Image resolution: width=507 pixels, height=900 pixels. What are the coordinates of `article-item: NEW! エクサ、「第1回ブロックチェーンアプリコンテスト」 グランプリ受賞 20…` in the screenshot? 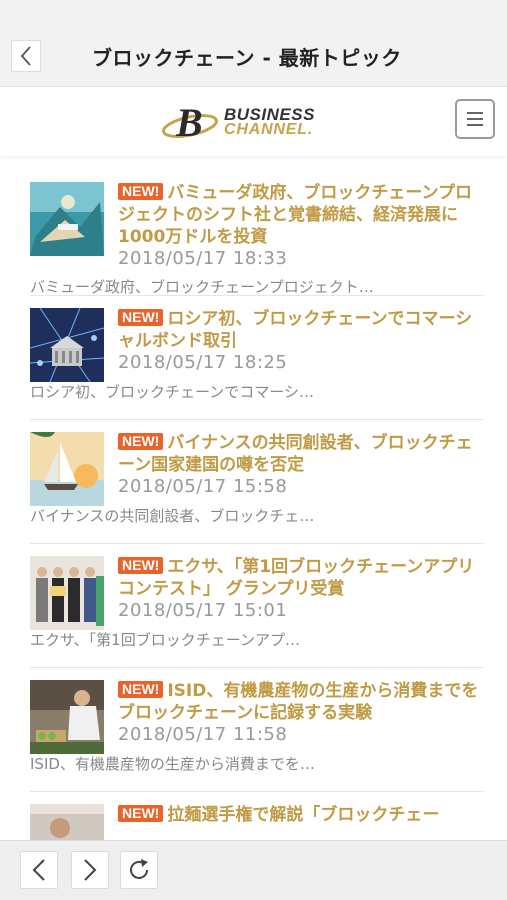 It's located at (257, 606).